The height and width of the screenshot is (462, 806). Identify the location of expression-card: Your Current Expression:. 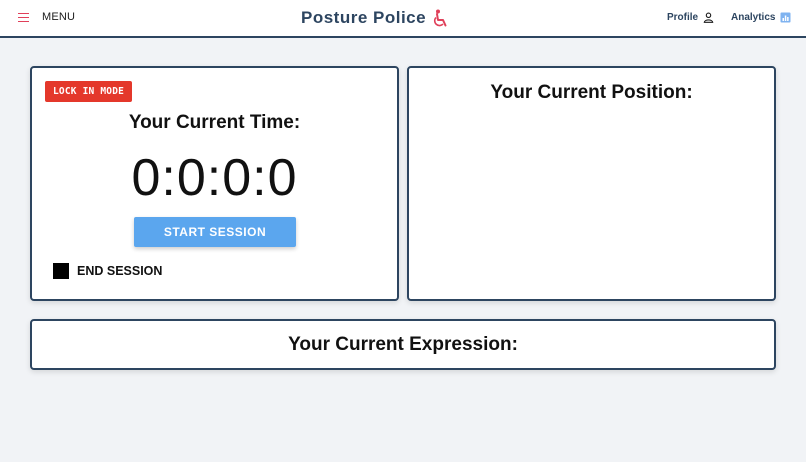
(403, 344).